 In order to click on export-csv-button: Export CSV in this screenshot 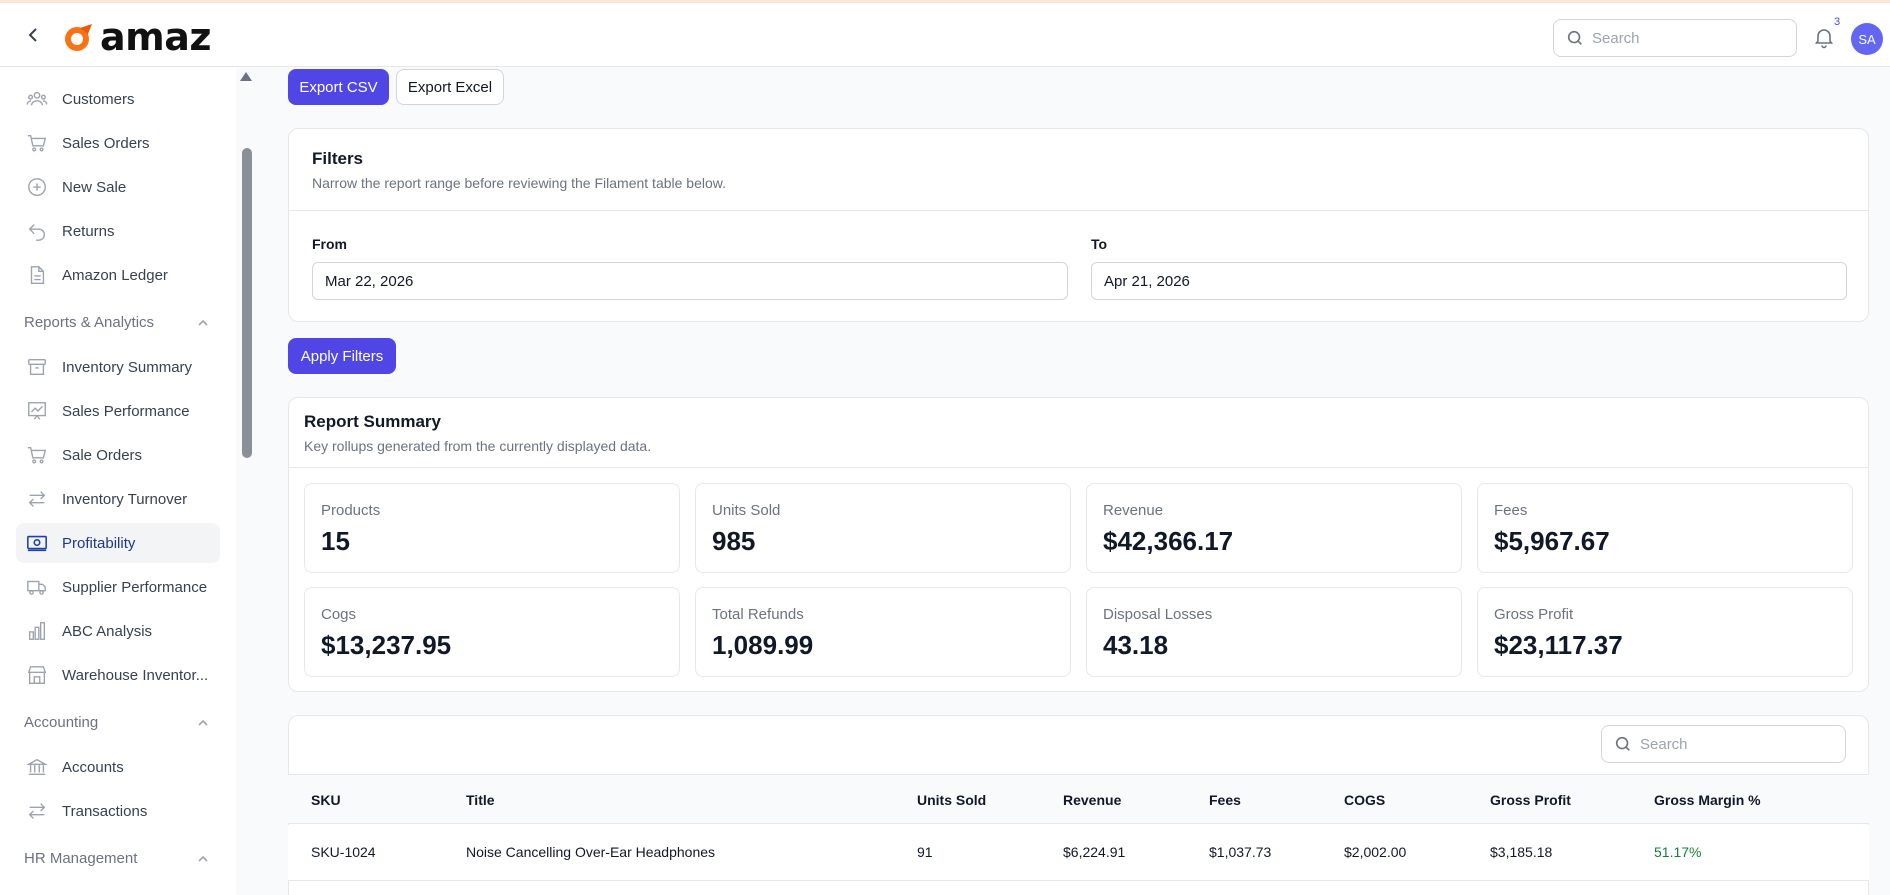, I will do `click(338, 87)`.